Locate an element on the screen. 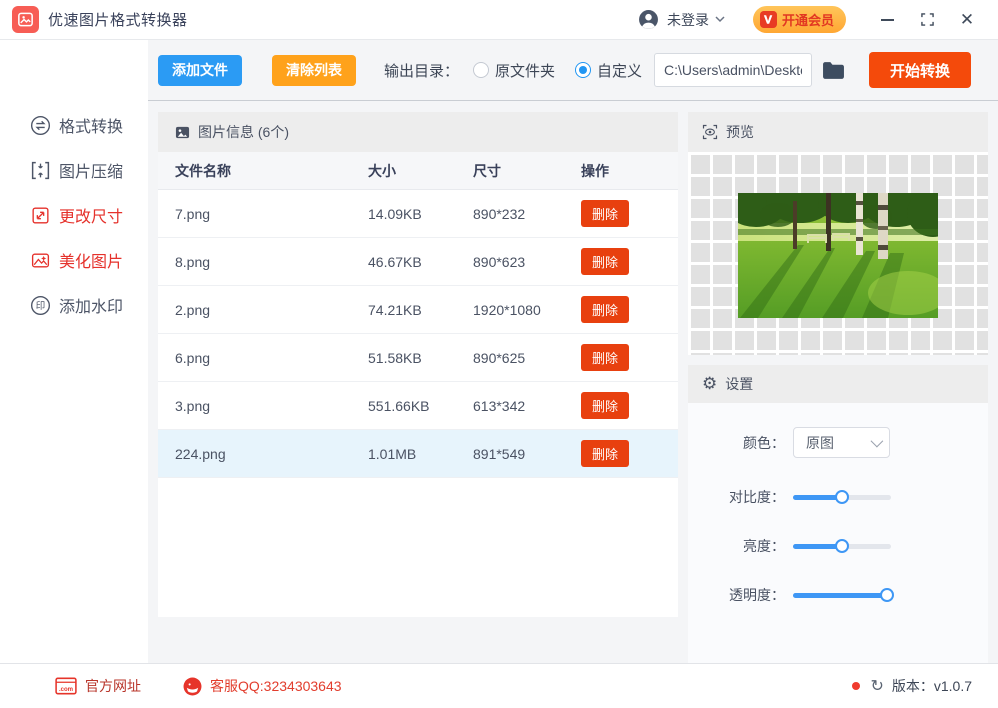  support-qq-link: 客服QQ:3234303643 is located at coordinates (262, 686).